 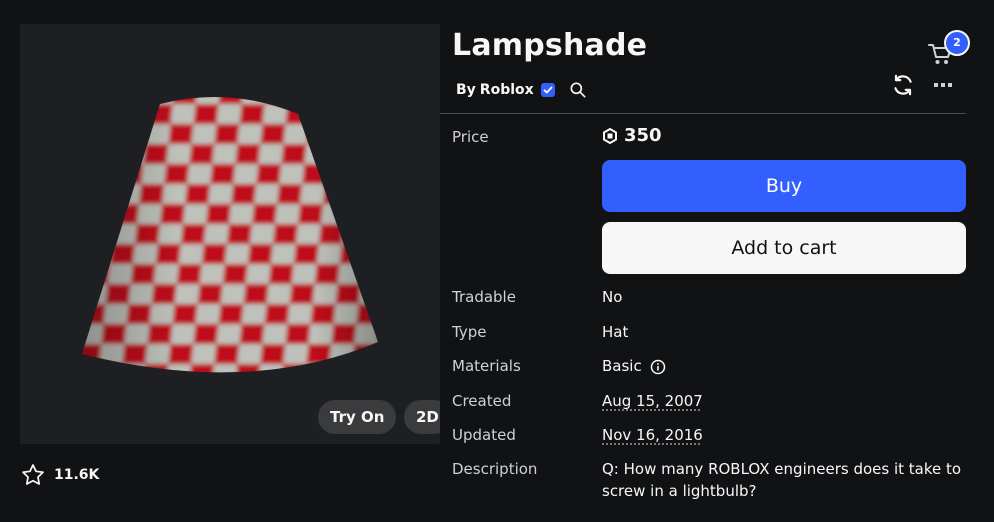 I want to click on item-title: Lampshade, so click(x=550, y=45).